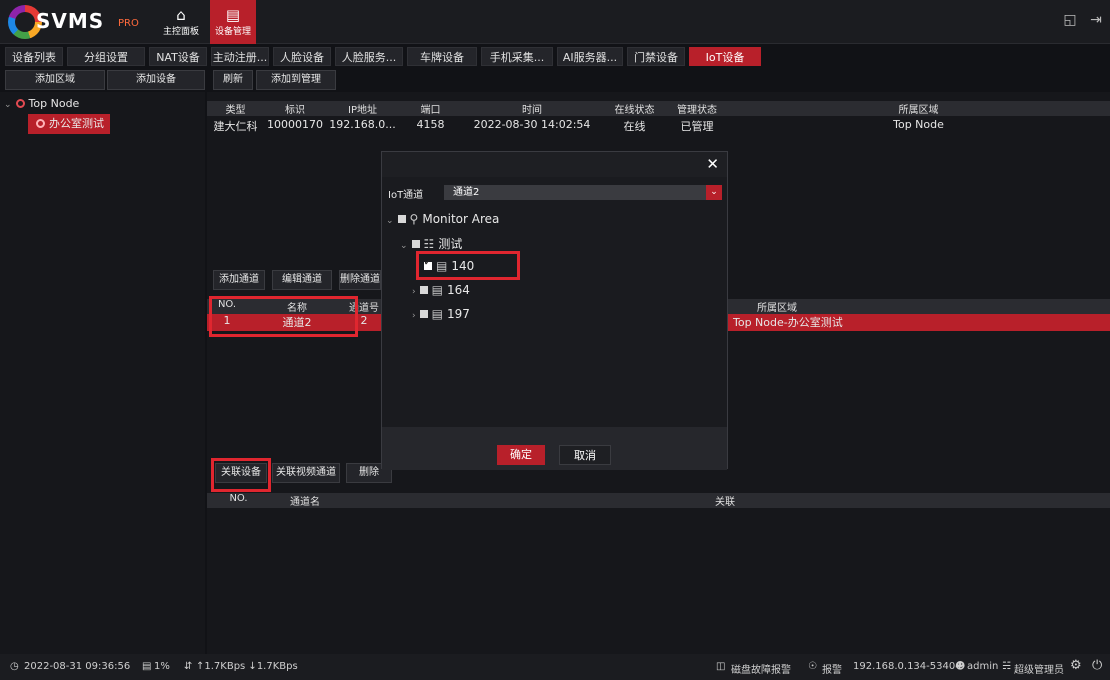 The width and height of the screenshot is (1110, 680). I want to click on window-restore-icon: ◱, so click(1070, 20).